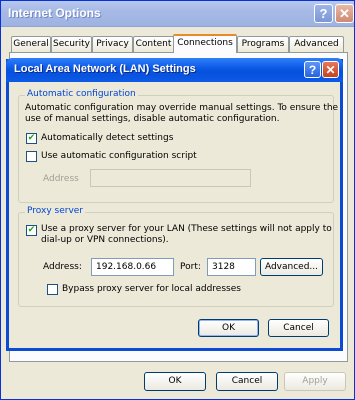 This screenshot has height=400, width=355. What do you see at coordinates (330, 69) in the screenshot?
I see `lan-close-button: ✕` at bounding box center [330, 69].